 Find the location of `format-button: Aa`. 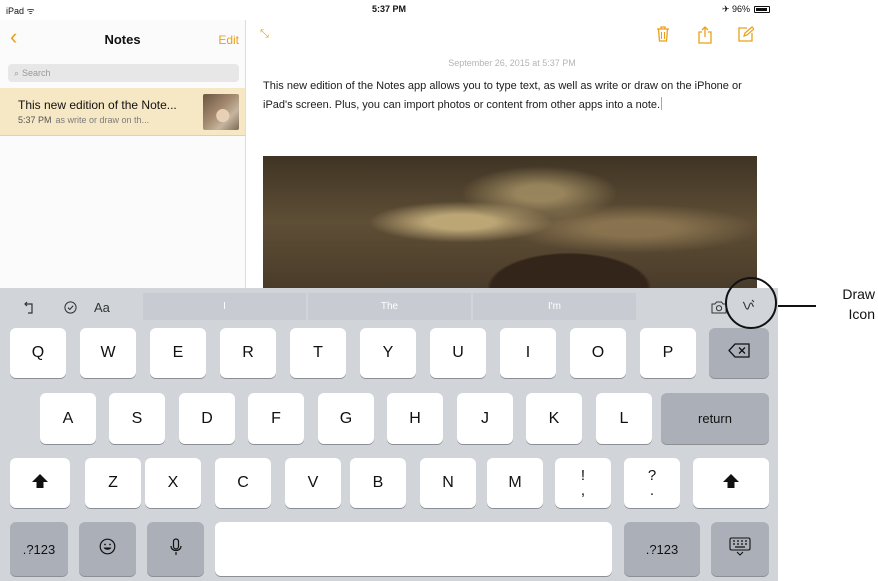

format-button: Aa is located at coordinates (102, 307).